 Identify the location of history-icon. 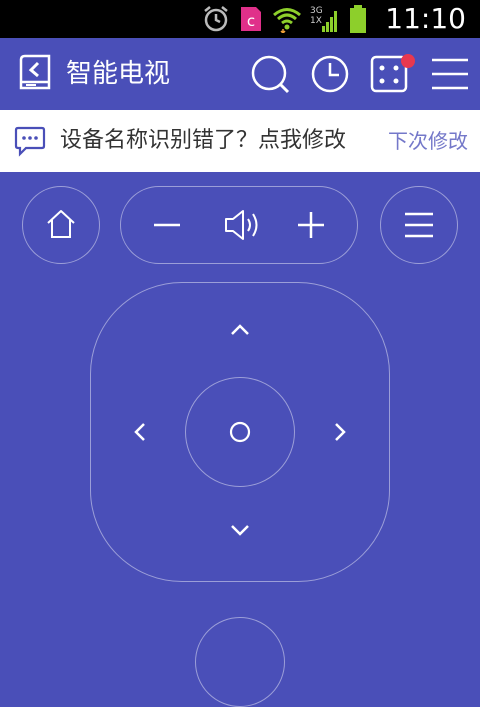
(330, 74).